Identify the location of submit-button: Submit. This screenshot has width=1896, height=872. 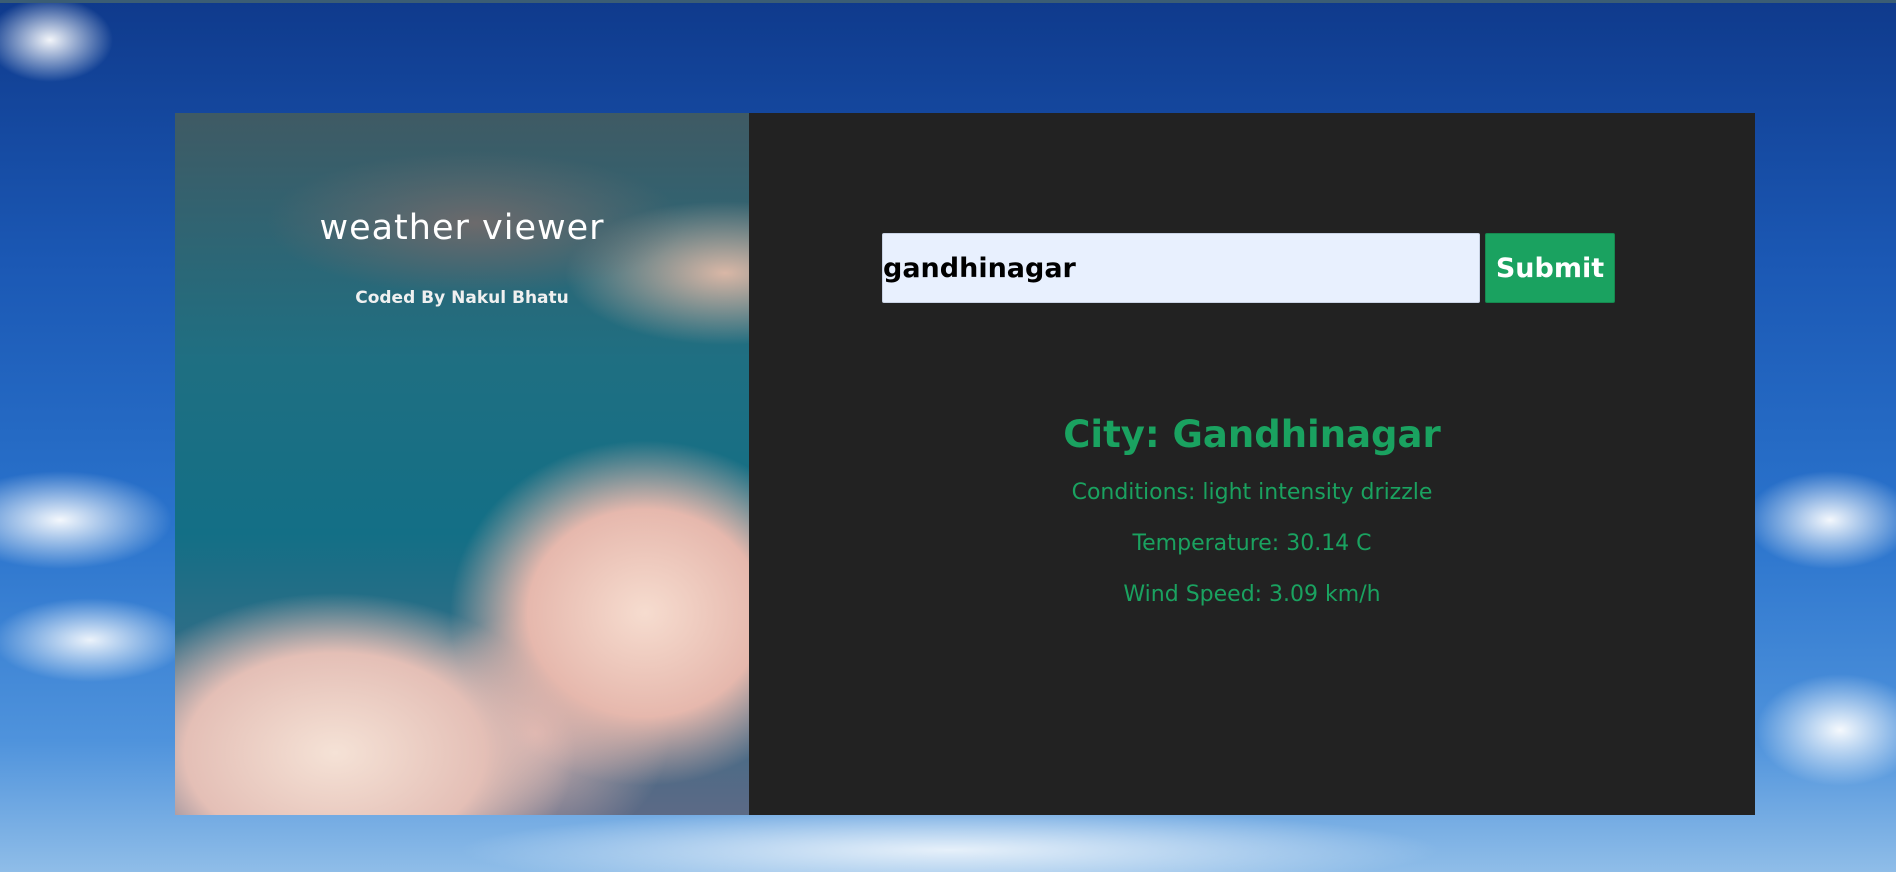
(1550, 268).